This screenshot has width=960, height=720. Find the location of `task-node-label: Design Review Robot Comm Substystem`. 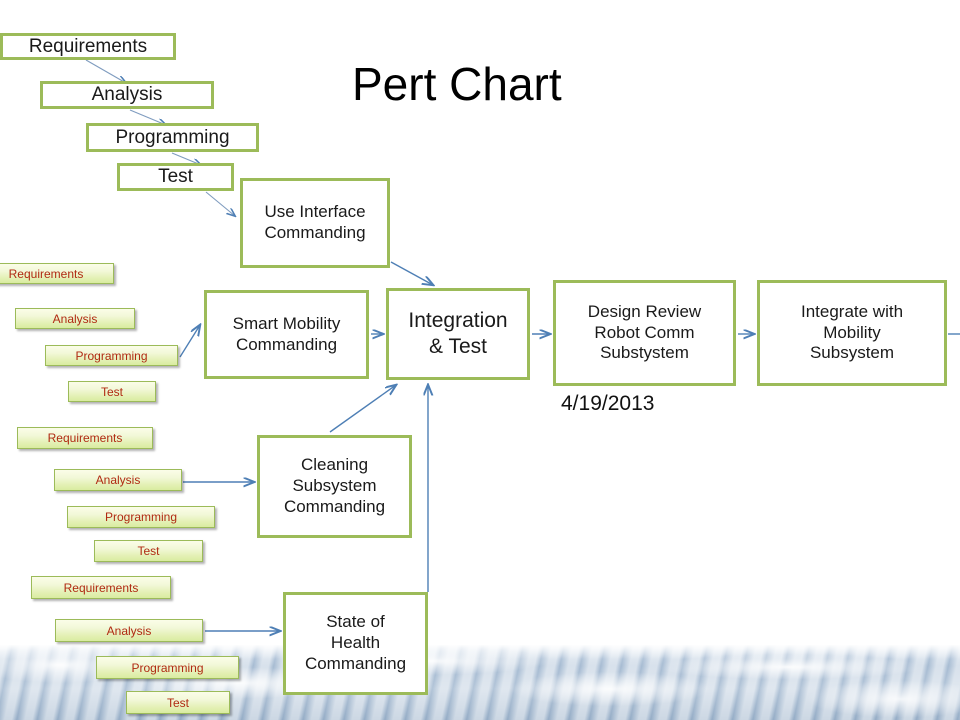

task-node-label: Design Review Robot Comm Substystem is located at coordinates (644, 332).